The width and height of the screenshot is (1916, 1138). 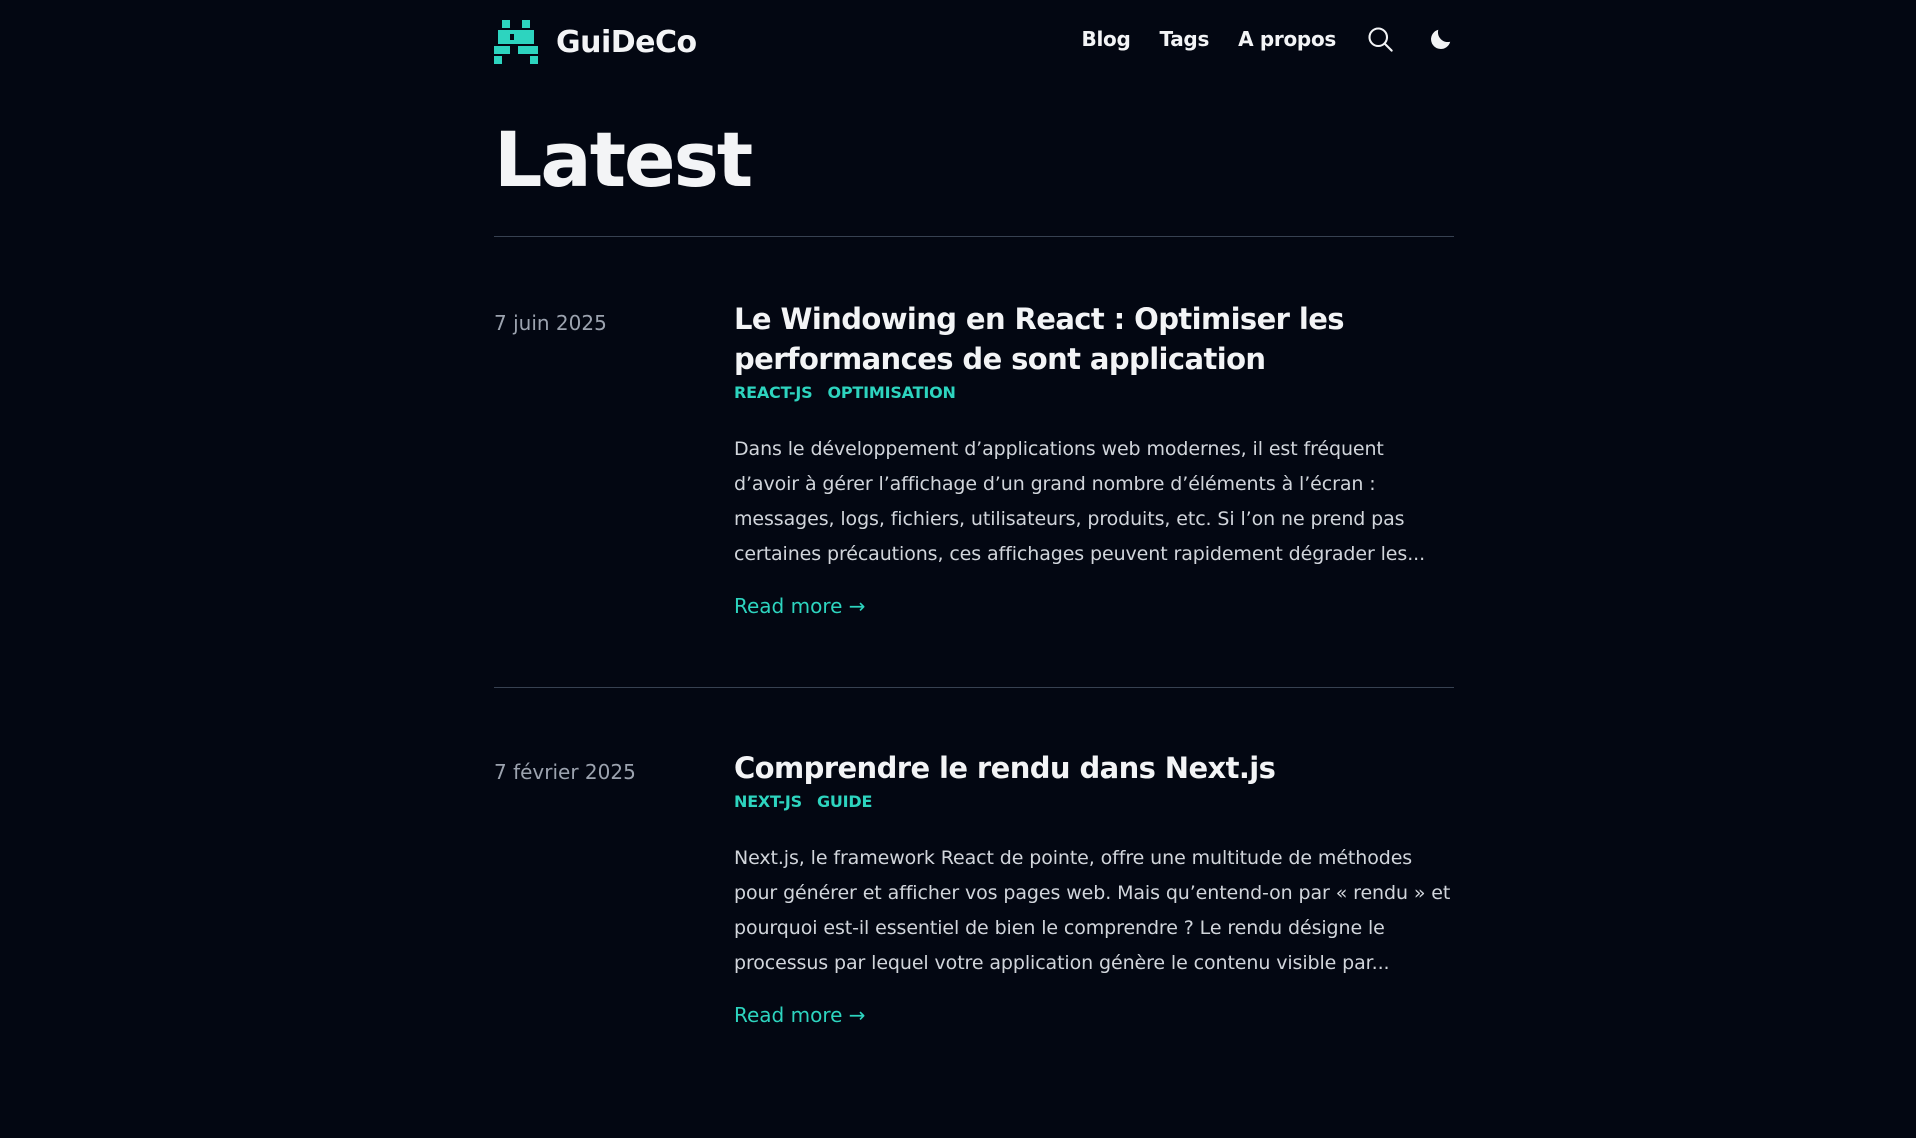 What do you see at coordinates (626, 42) in the screenshot?
I see `site-title: GuiDeCo` at bounding box center [626, 42].